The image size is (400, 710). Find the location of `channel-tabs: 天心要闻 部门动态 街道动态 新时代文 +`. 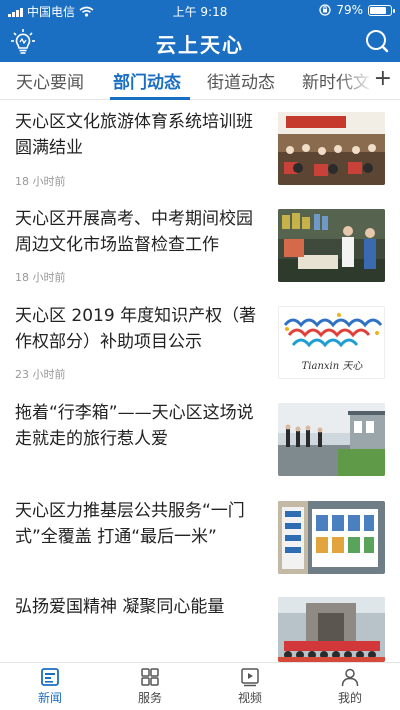

channel-tabs: 天心要闻 部门动态 街道动态 新时代文 + is located at coordinates (200, 81).